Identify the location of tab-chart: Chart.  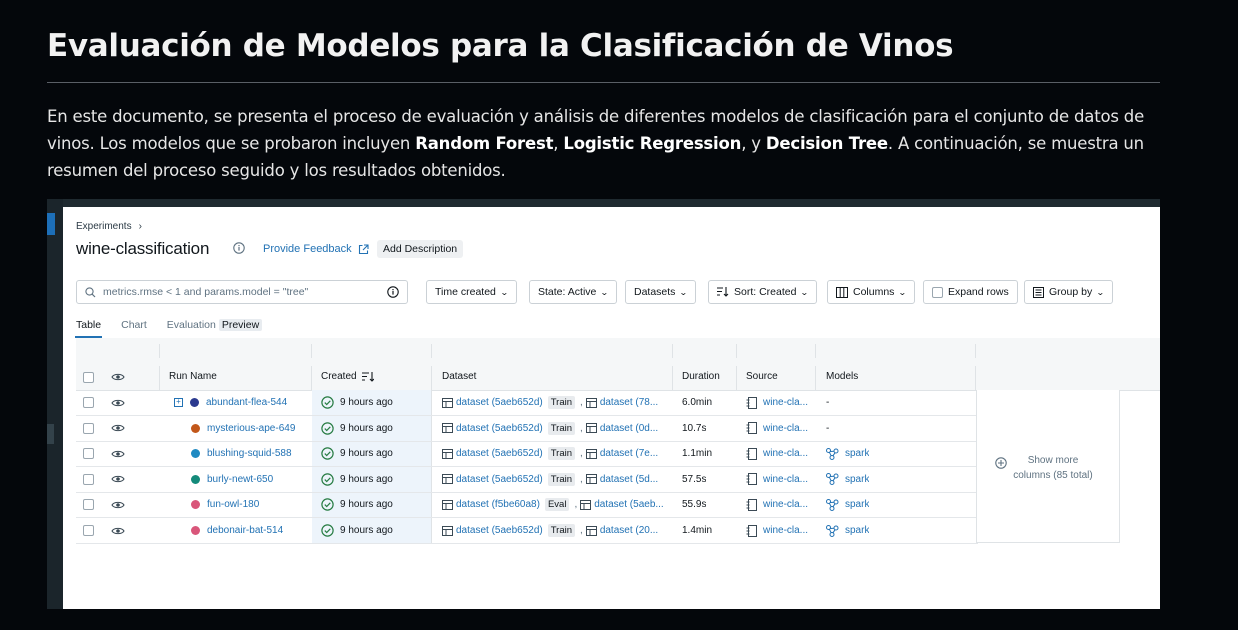
(134, 325).